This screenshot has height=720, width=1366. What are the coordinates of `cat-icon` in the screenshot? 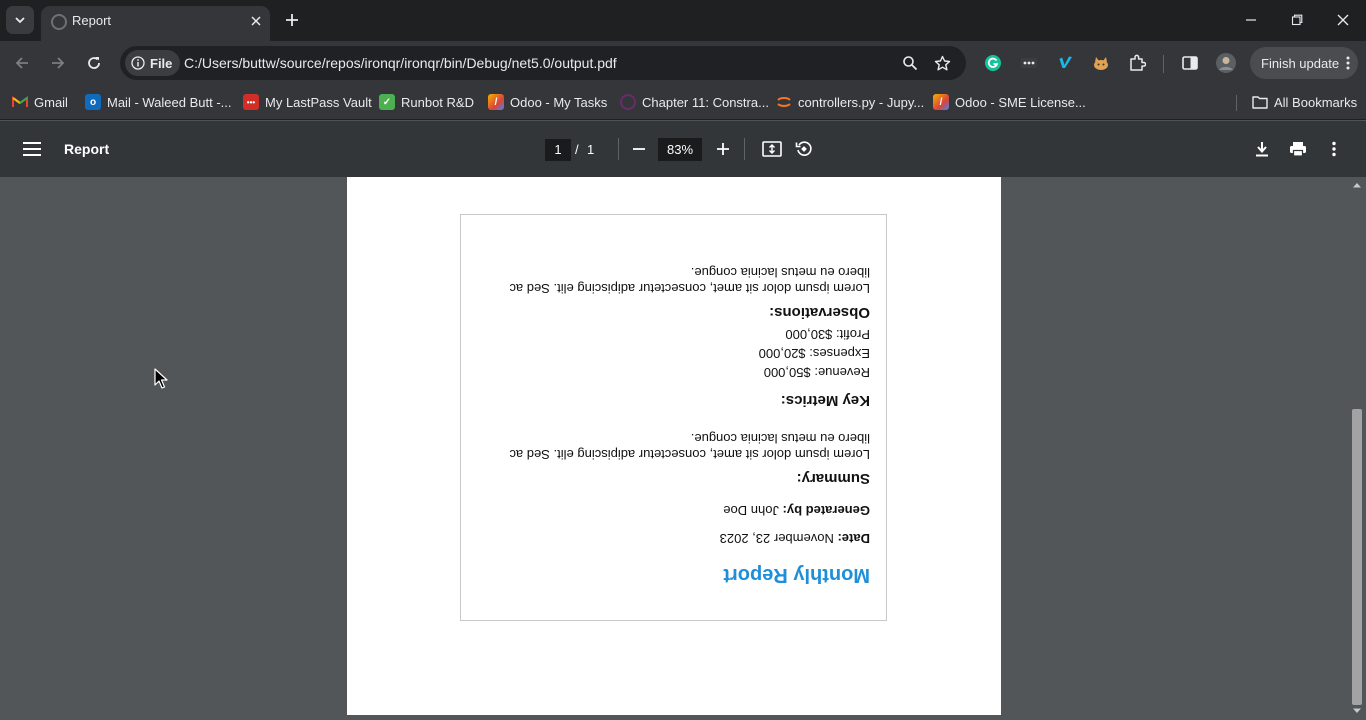 It's located at (1101, 63).